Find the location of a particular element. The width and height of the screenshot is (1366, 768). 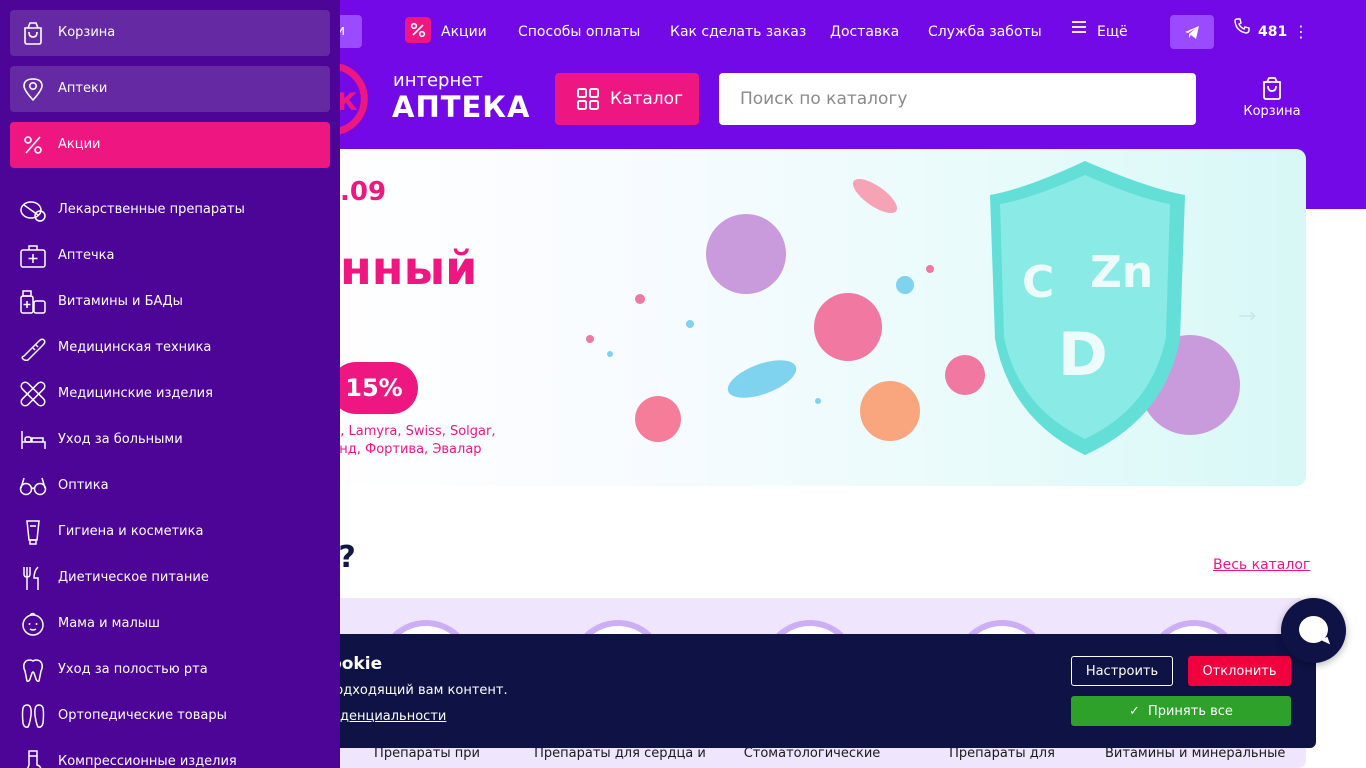

phone-link: 481 is located at coordinates (1260, 32).